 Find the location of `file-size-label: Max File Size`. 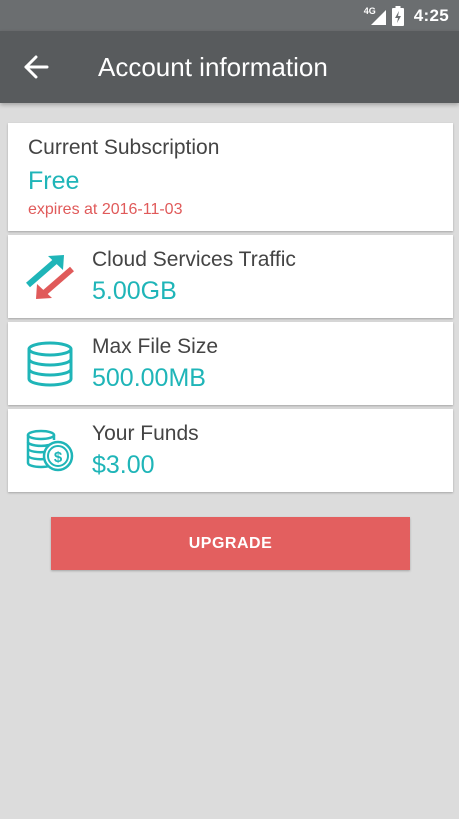

file-size-label: Max File Size is located at coordinates (155, 346).